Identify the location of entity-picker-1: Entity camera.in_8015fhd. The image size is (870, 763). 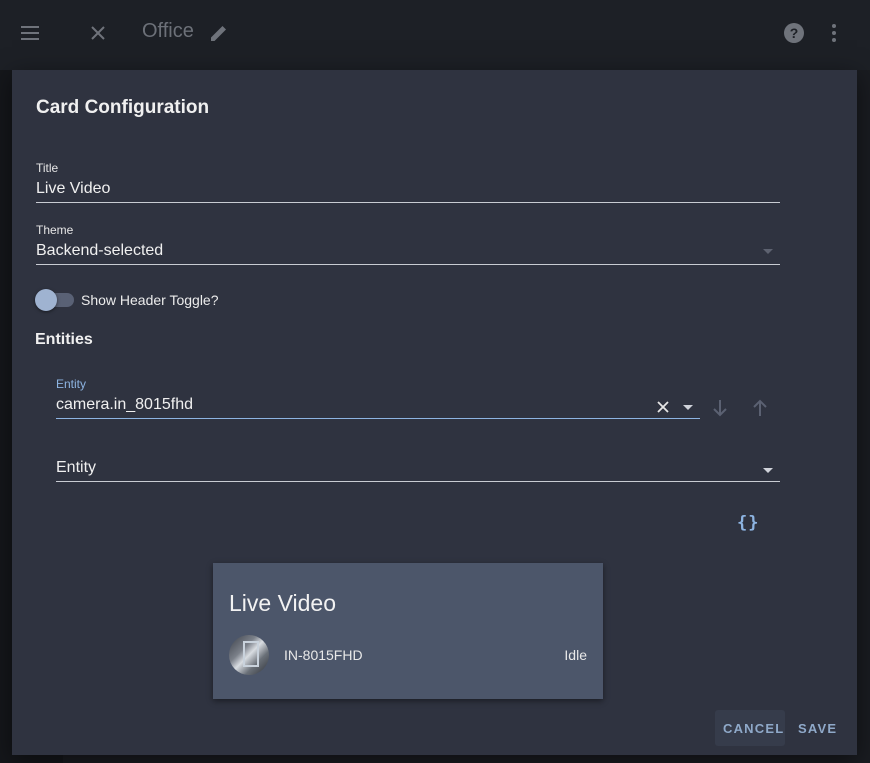
(378, 398).